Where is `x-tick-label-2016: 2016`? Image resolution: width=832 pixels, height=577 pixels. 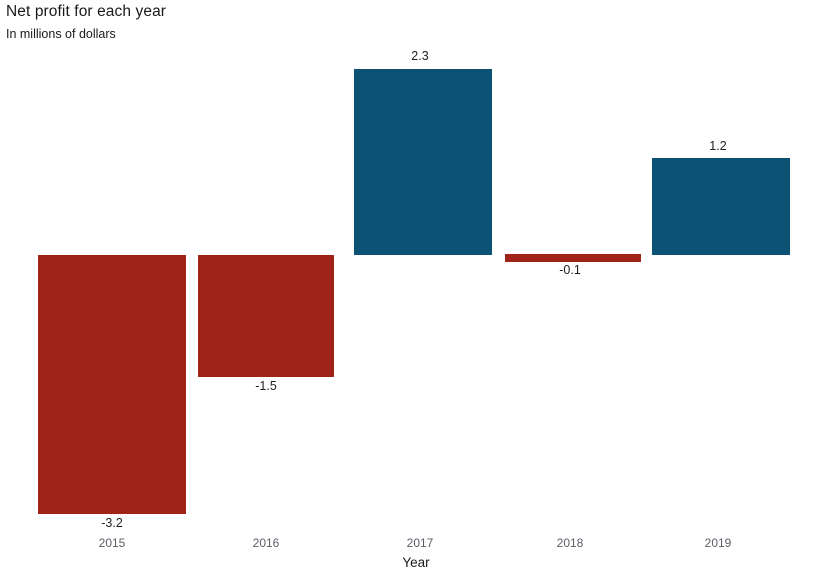 x-tick-label-2016: 2016 is located at coordinates (266, 543).